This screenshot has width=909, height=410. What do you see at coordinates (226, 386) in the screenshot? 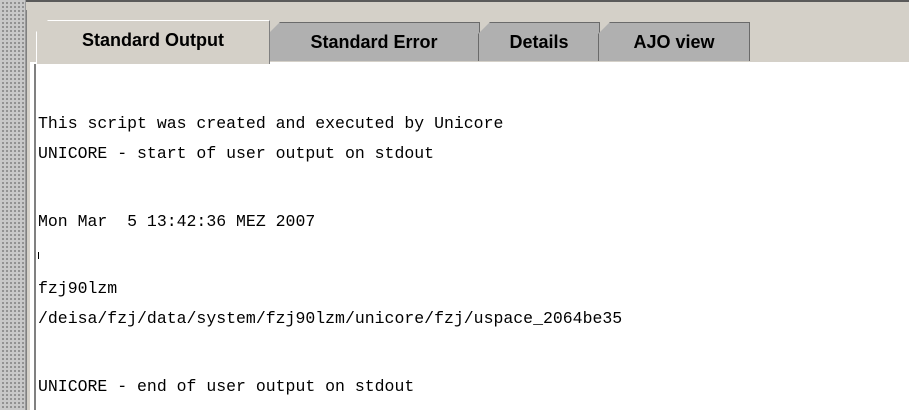
I see `output-line: UNICORE - end of user output on stdout` at bounding box center [226, 386].